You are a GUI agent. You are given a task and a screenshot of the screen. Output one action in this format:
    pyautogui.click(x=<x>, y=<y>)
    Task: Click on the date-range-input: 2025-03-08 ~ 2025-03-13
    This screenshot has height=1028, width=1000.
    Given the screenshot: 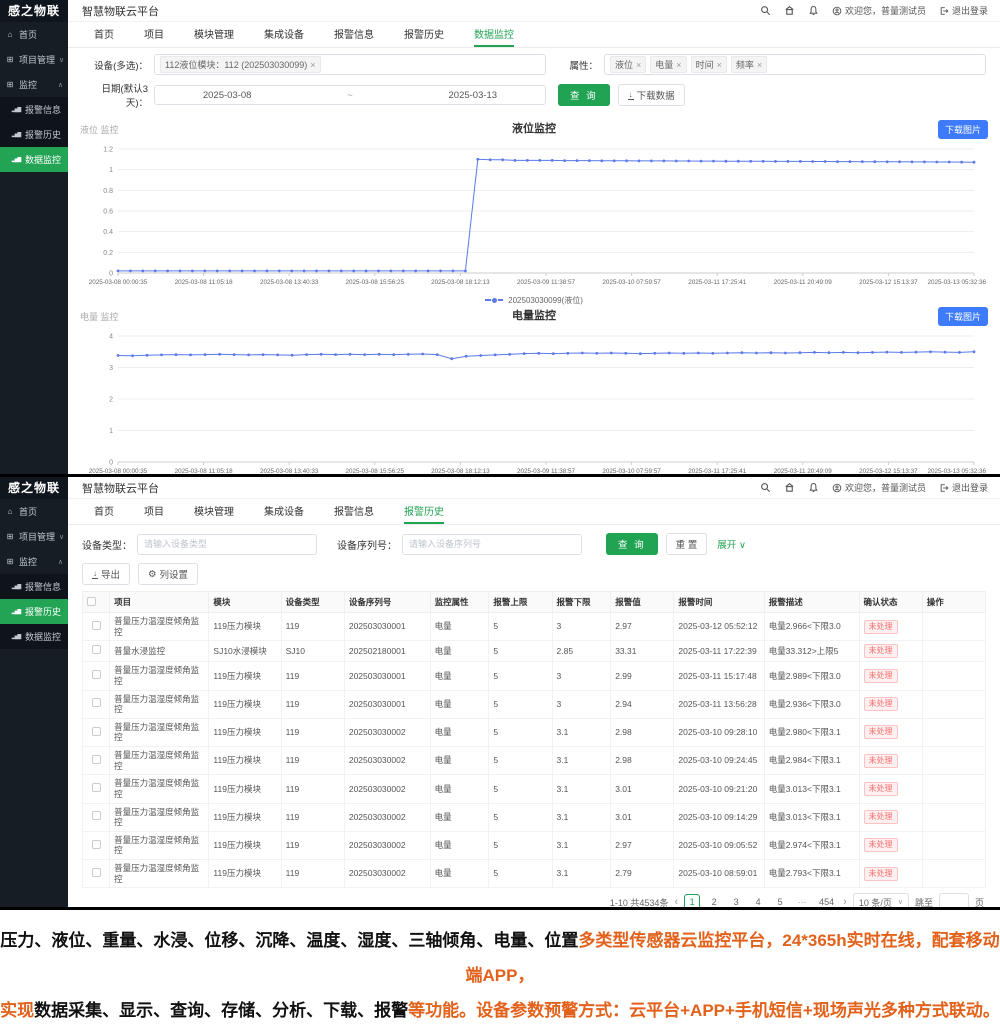 What is the action you would take?
    pyautogui.click(x=350, y=95)
    